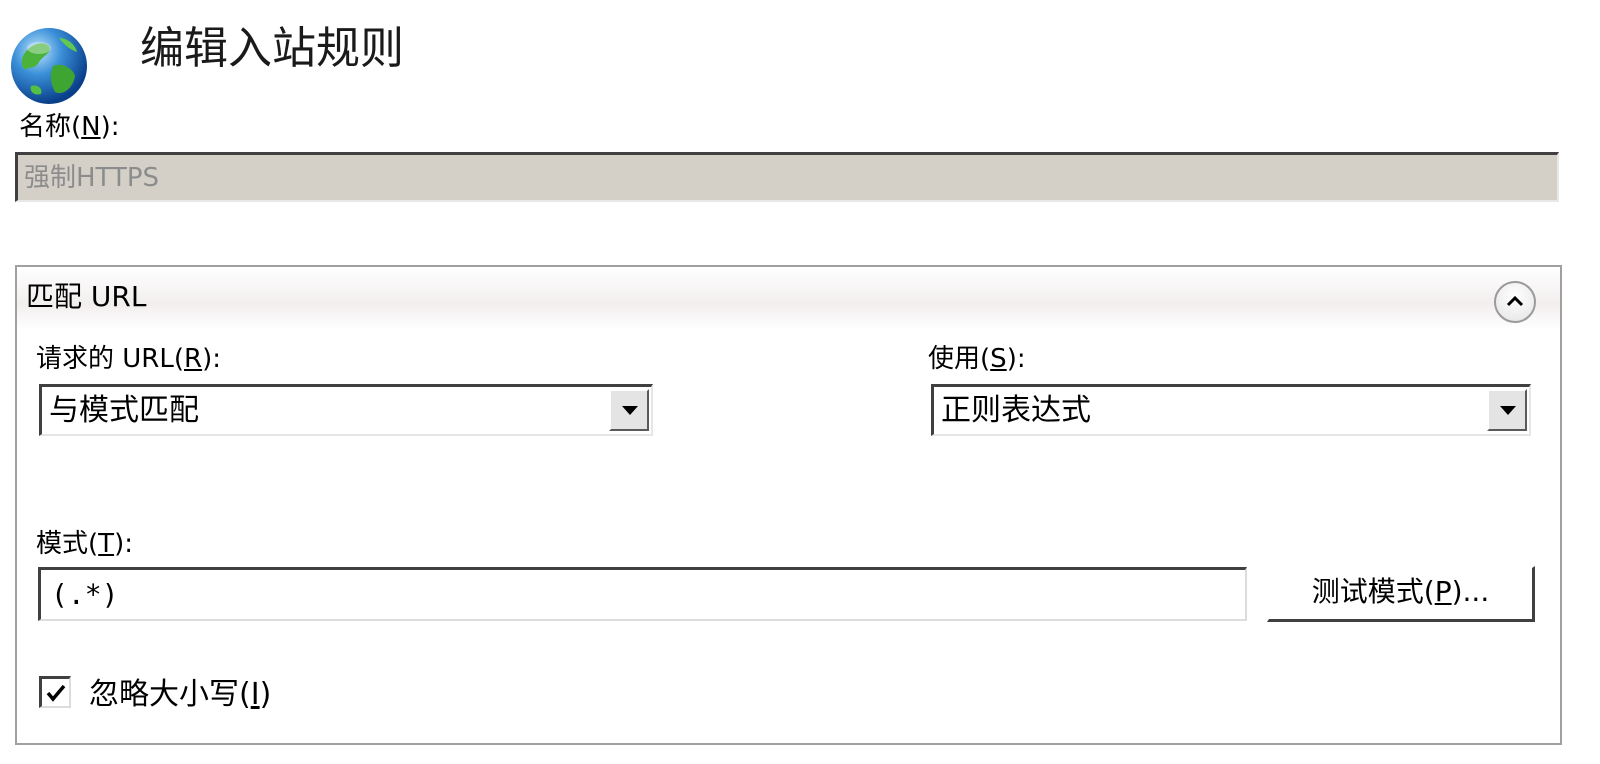 This screenshot has width=1600, height=764. I want to click on checkmark-icon, so click(56, 693).